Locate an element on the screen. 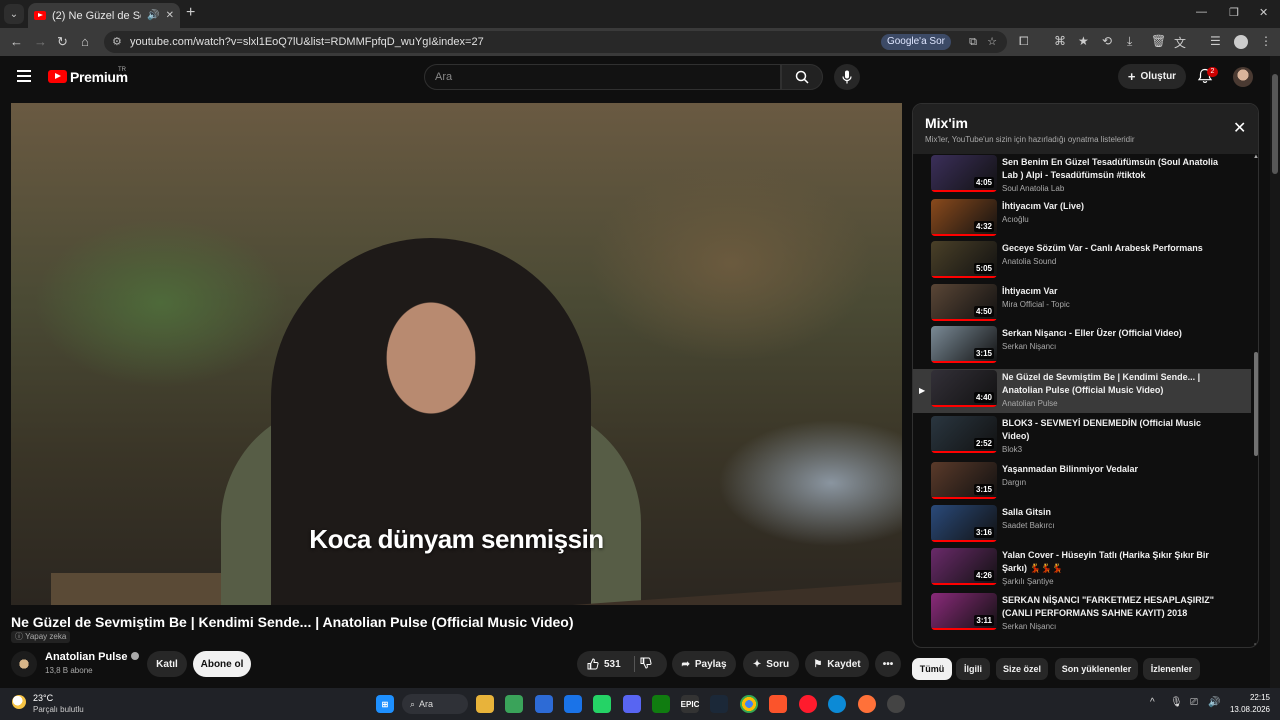  reading-list-icon: ☰ is located at coordinates (1215, 41).